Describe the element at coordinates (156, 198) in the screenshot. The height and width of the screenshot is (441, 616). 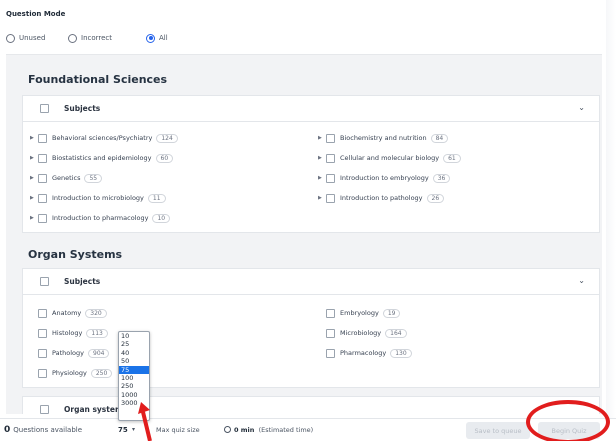
I see `item-count-badge: 11` at that location.